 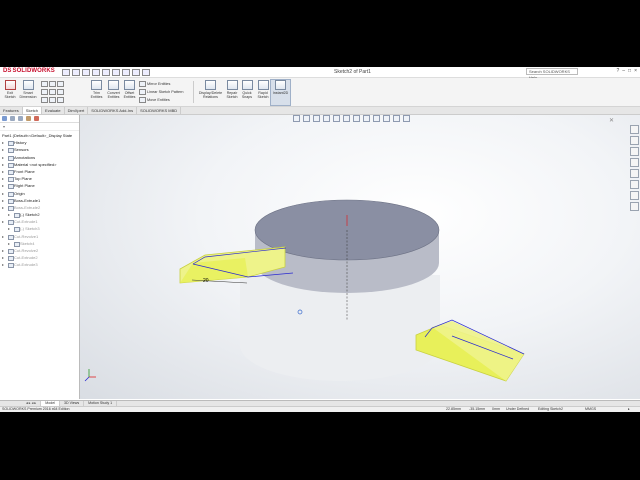 I want to click on convert-entities-button: Convert Entities, so click(x=113, y=89).